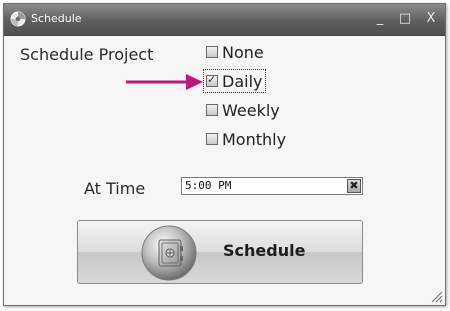 Image resolution: width=450 pixels, height=311 pixels. What do you see at coordinates (208, 185) in the screenshot?
I see `time-input-value: 5:00 PM` at bounding box center [208, 185].